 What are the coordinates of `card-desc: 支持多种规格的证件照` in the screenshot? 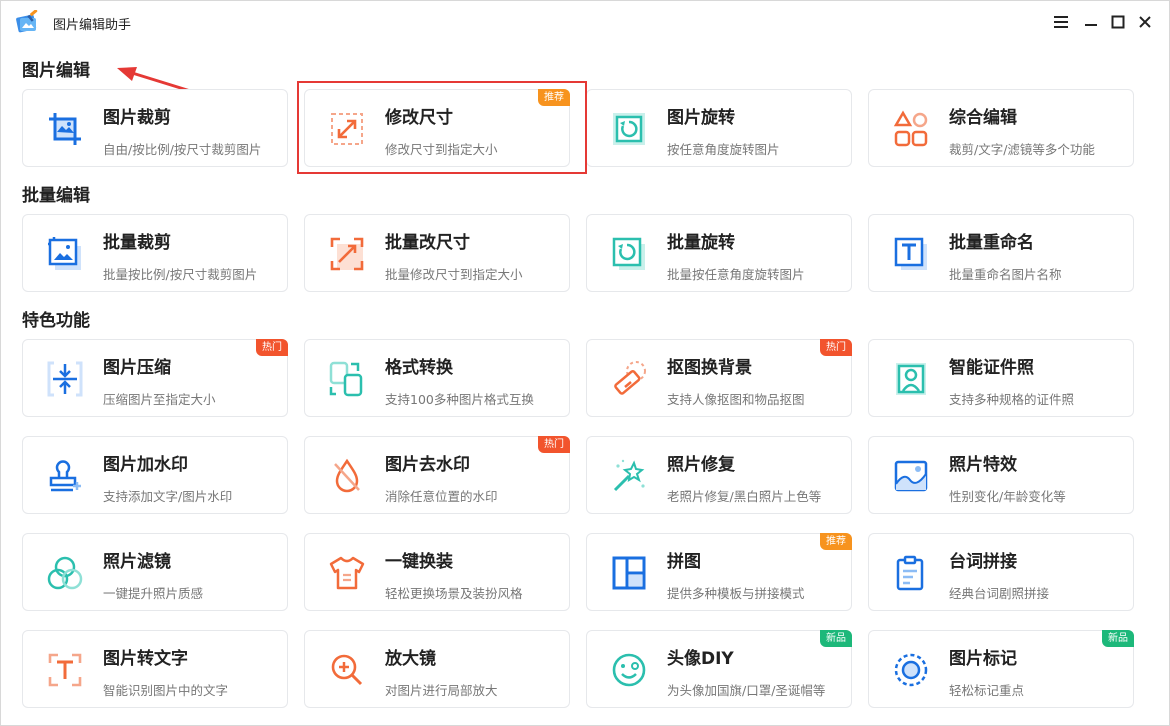 It's located at (1012, 399).